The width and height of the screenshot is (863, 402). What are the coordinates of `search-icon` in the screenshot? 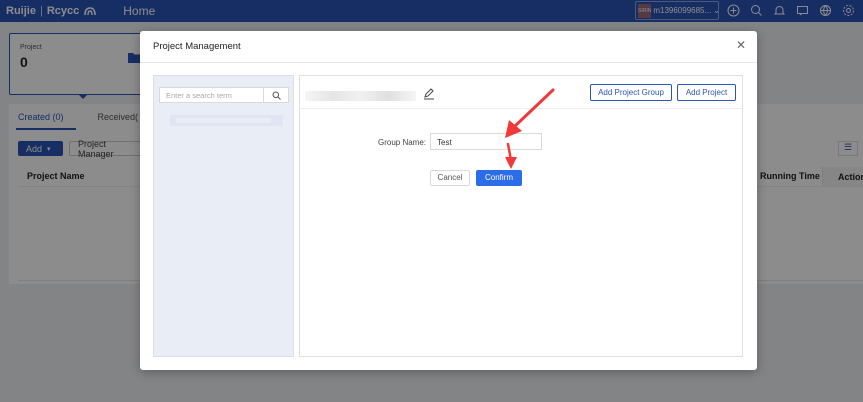 It's located at (276, 95).